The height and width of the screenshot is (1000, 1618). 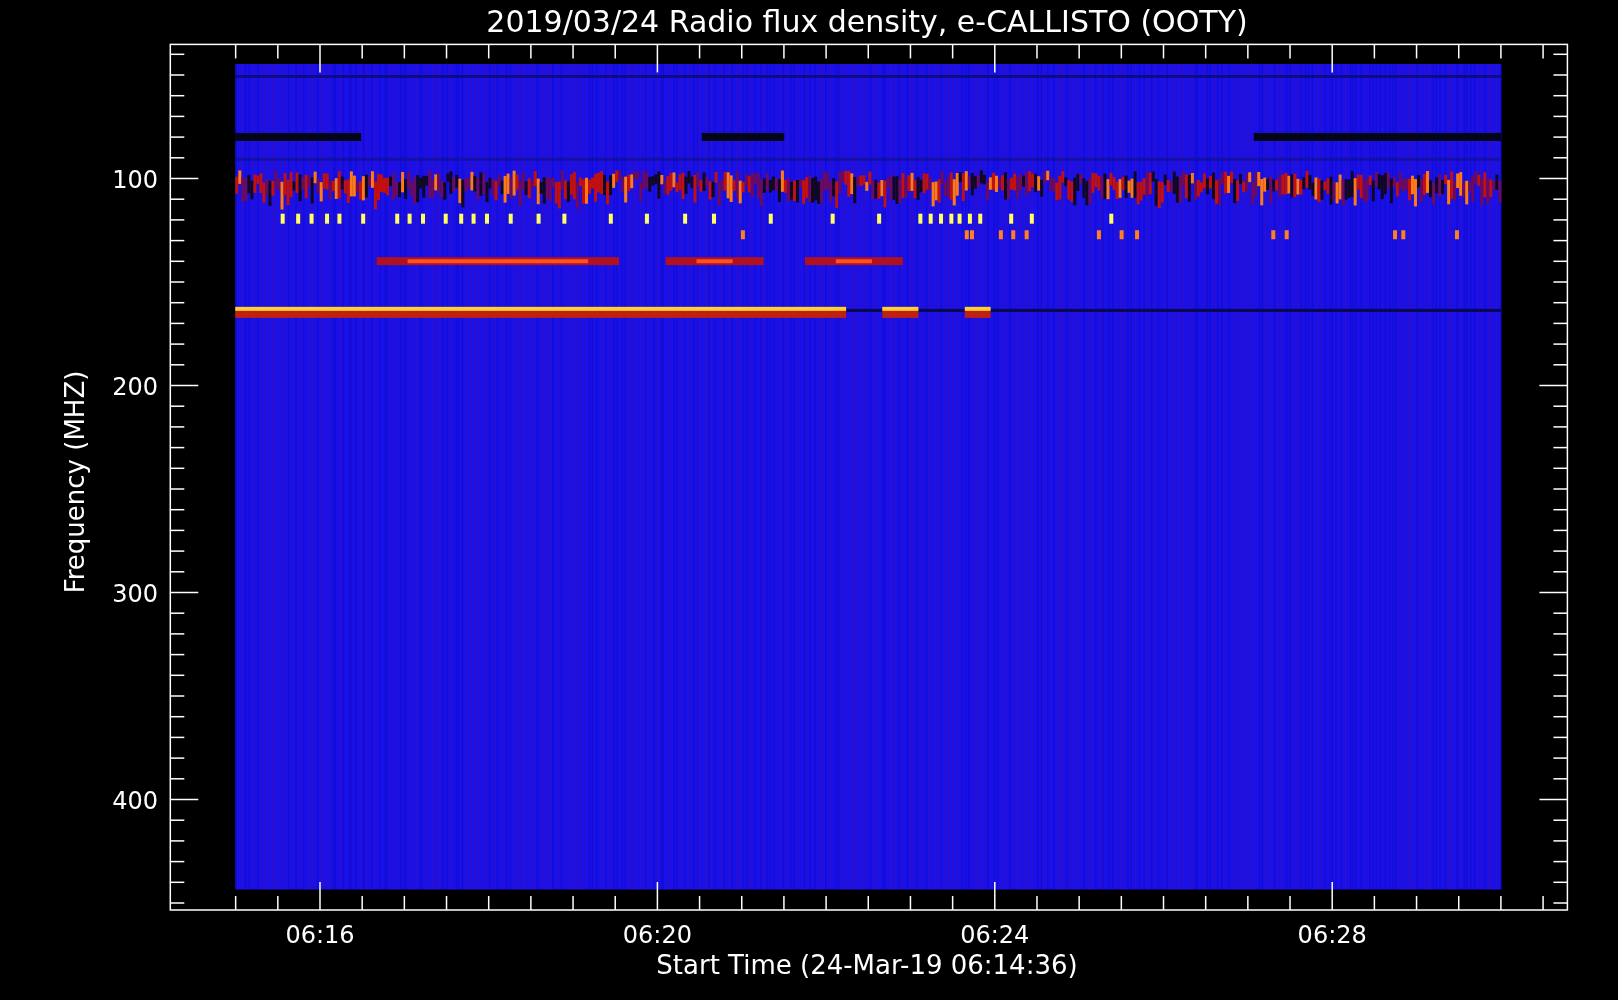 What do you see at coordinates (867, 965) in the screenshot?
I see `x-axis-label: Start Time (24-Mar-19 06:14:36)` at bounding box center [867, 965].